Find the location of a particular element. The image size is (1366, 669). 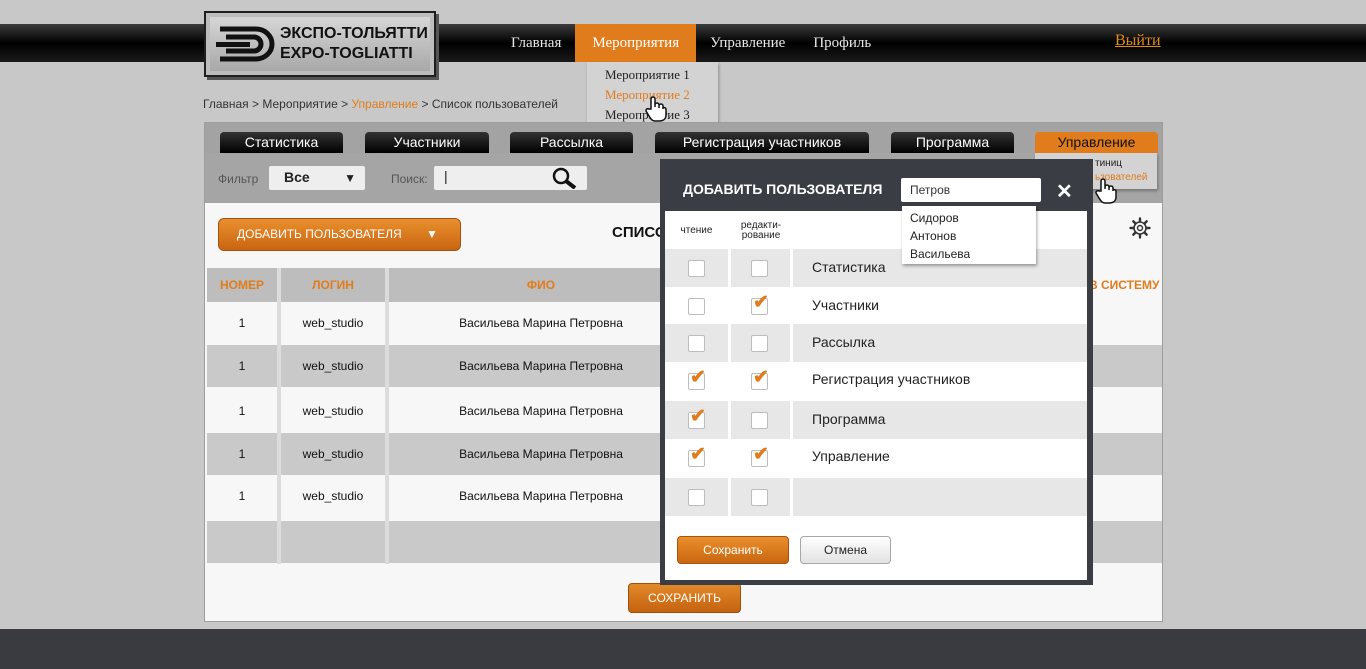

tab-registration: Регистрация участников is located at coordinates (762, 142).